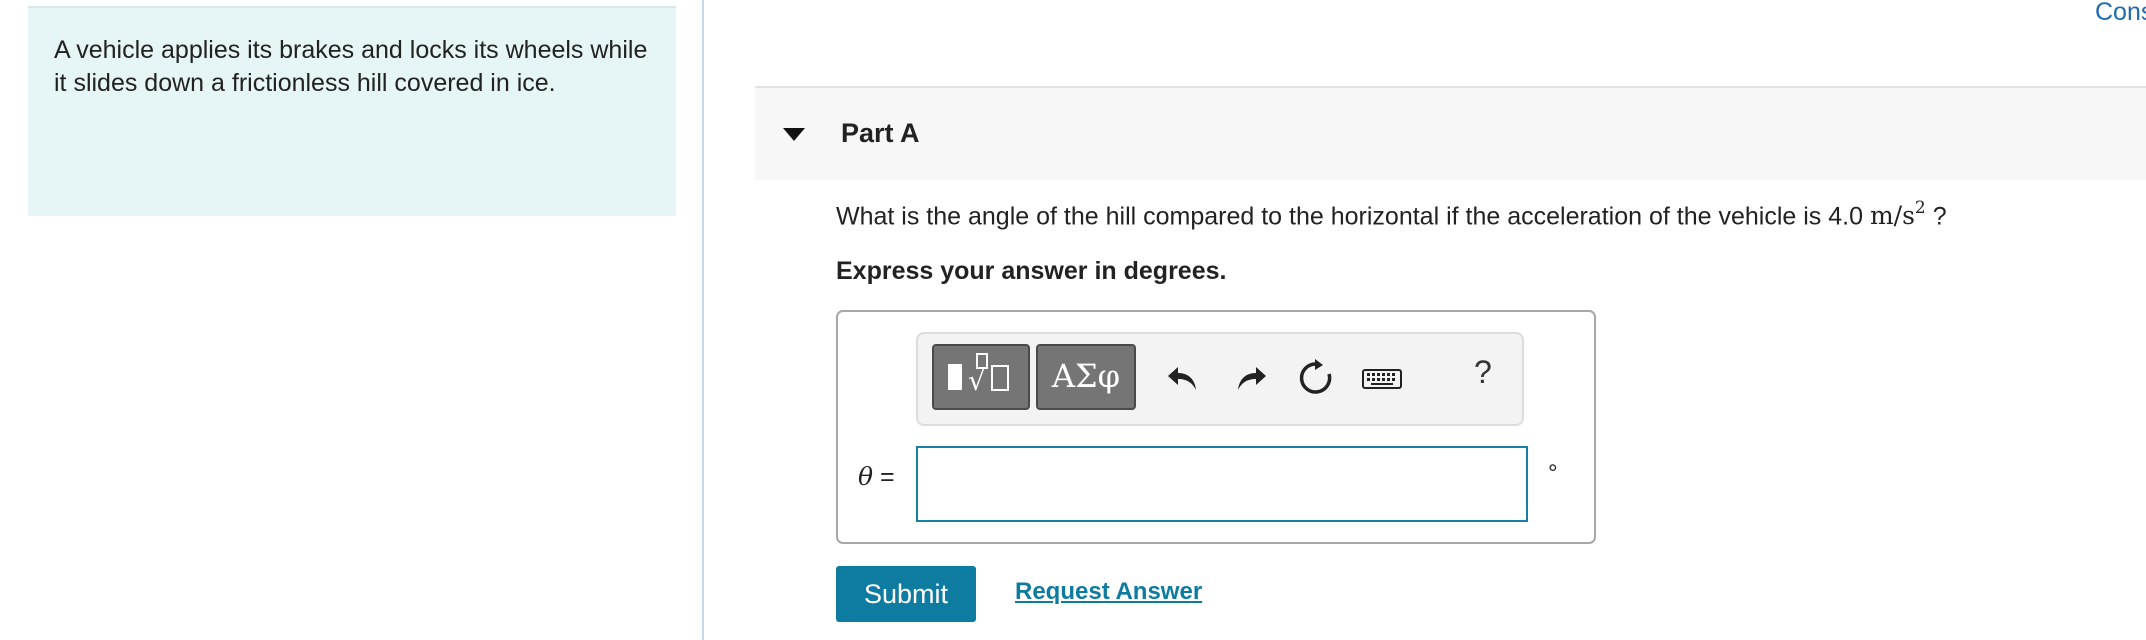  I want to click on degree-unit: °, so click(1553, 473).